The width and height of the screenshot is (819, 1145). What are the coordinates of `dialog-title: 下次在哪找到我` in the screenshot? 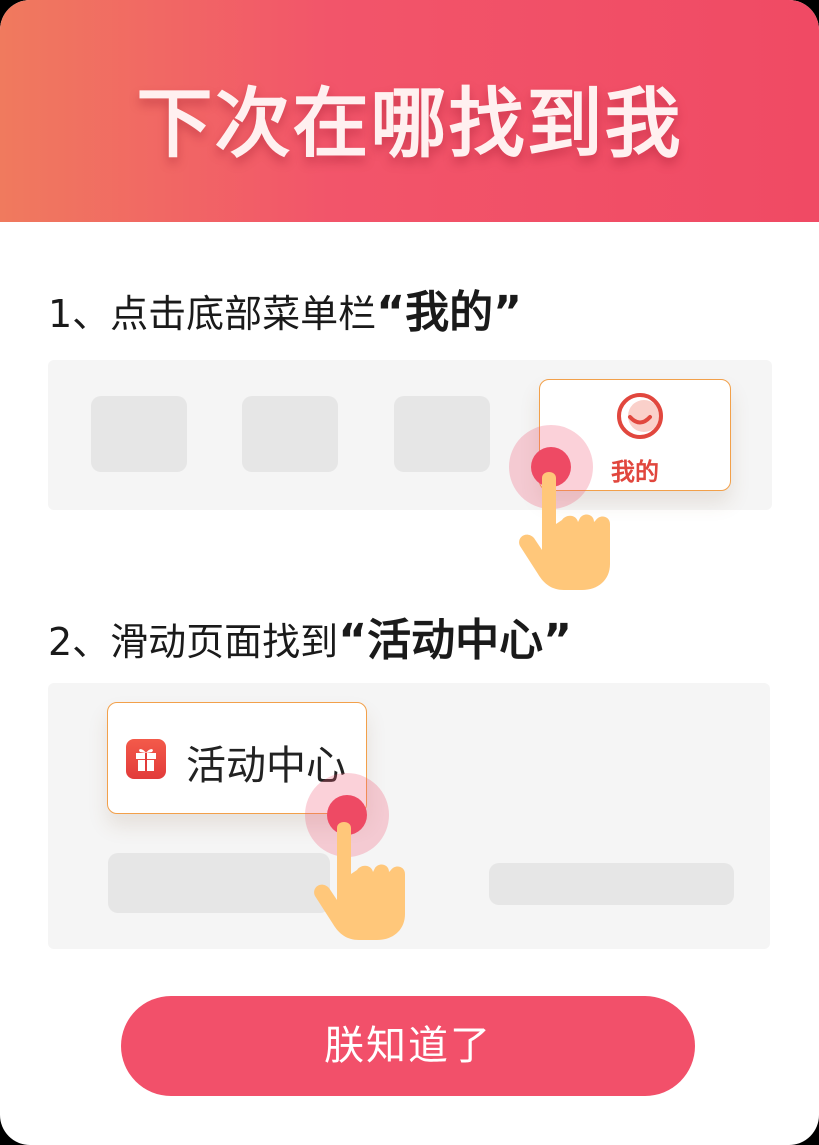 It's located at (409, 123).